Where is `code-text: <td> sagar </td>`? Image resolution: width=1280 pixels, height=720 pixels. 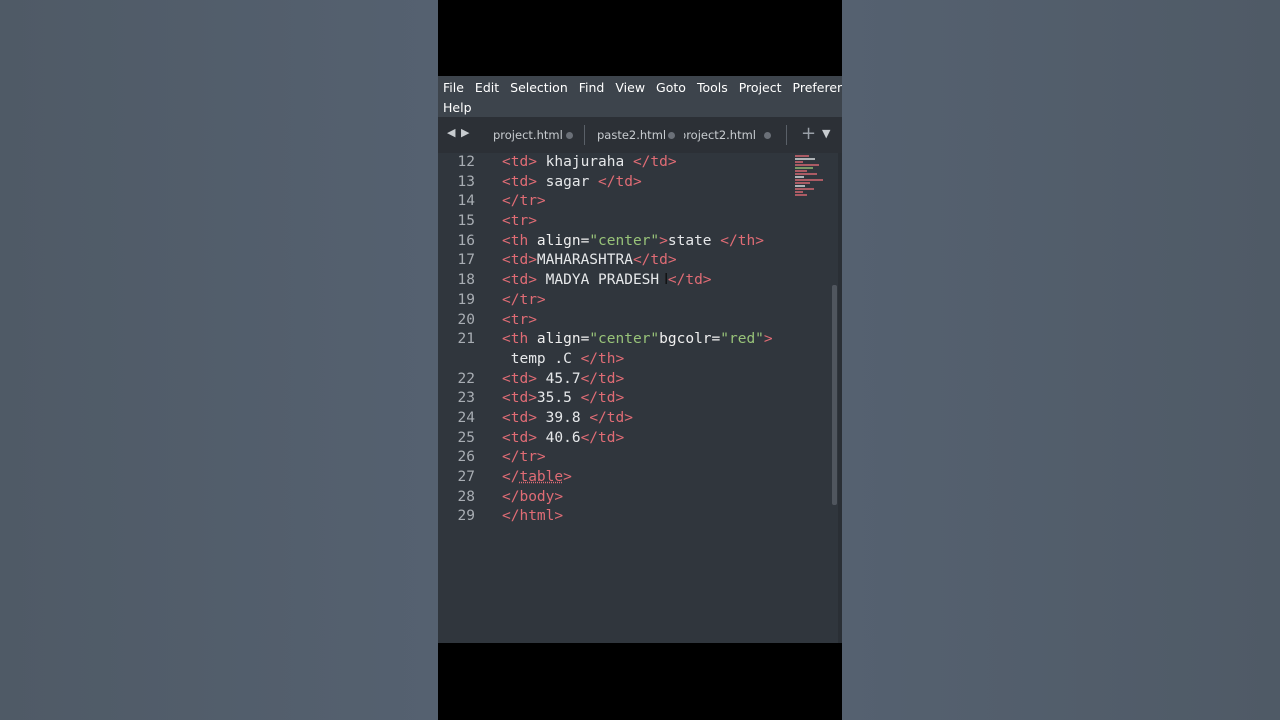 code-text: <td> sagar </td> is located at coordinates (572, 183).